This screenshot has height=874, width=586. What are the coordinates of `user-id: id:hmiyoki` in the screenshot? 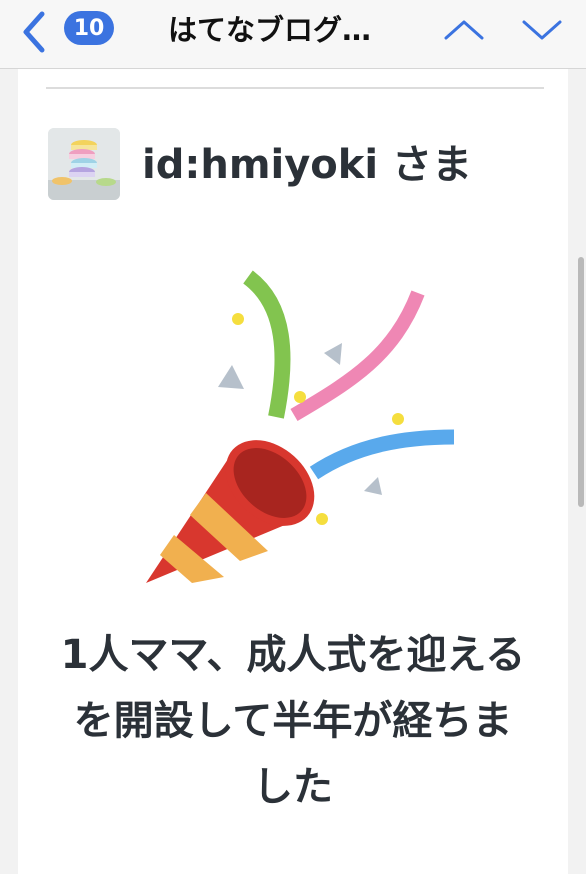 It's located at (260, 165).